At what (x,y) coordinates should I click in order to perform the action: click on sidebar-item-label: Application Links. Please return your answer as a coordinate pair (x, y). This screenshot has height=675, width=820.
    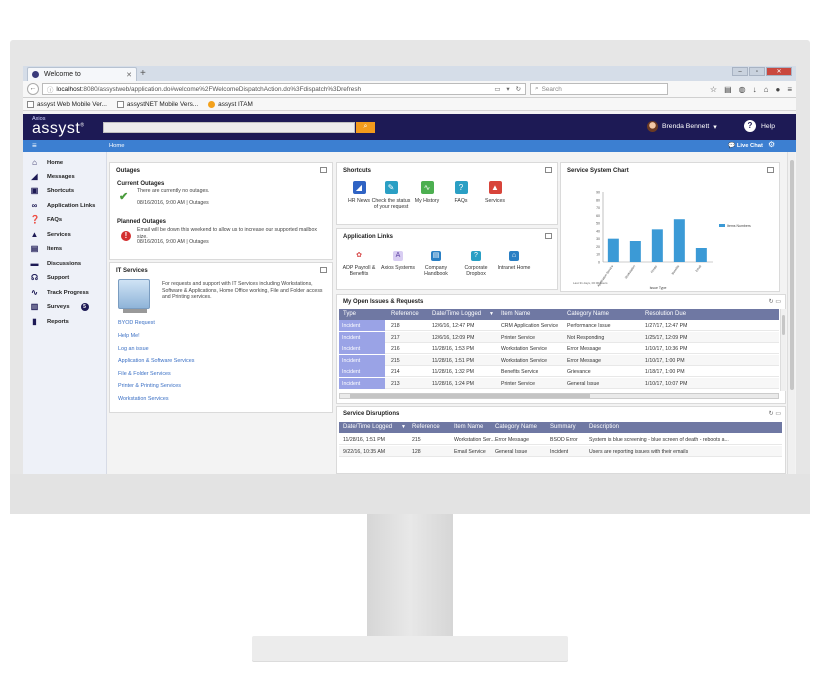
    Looking at the image, I should click on (71, 205).